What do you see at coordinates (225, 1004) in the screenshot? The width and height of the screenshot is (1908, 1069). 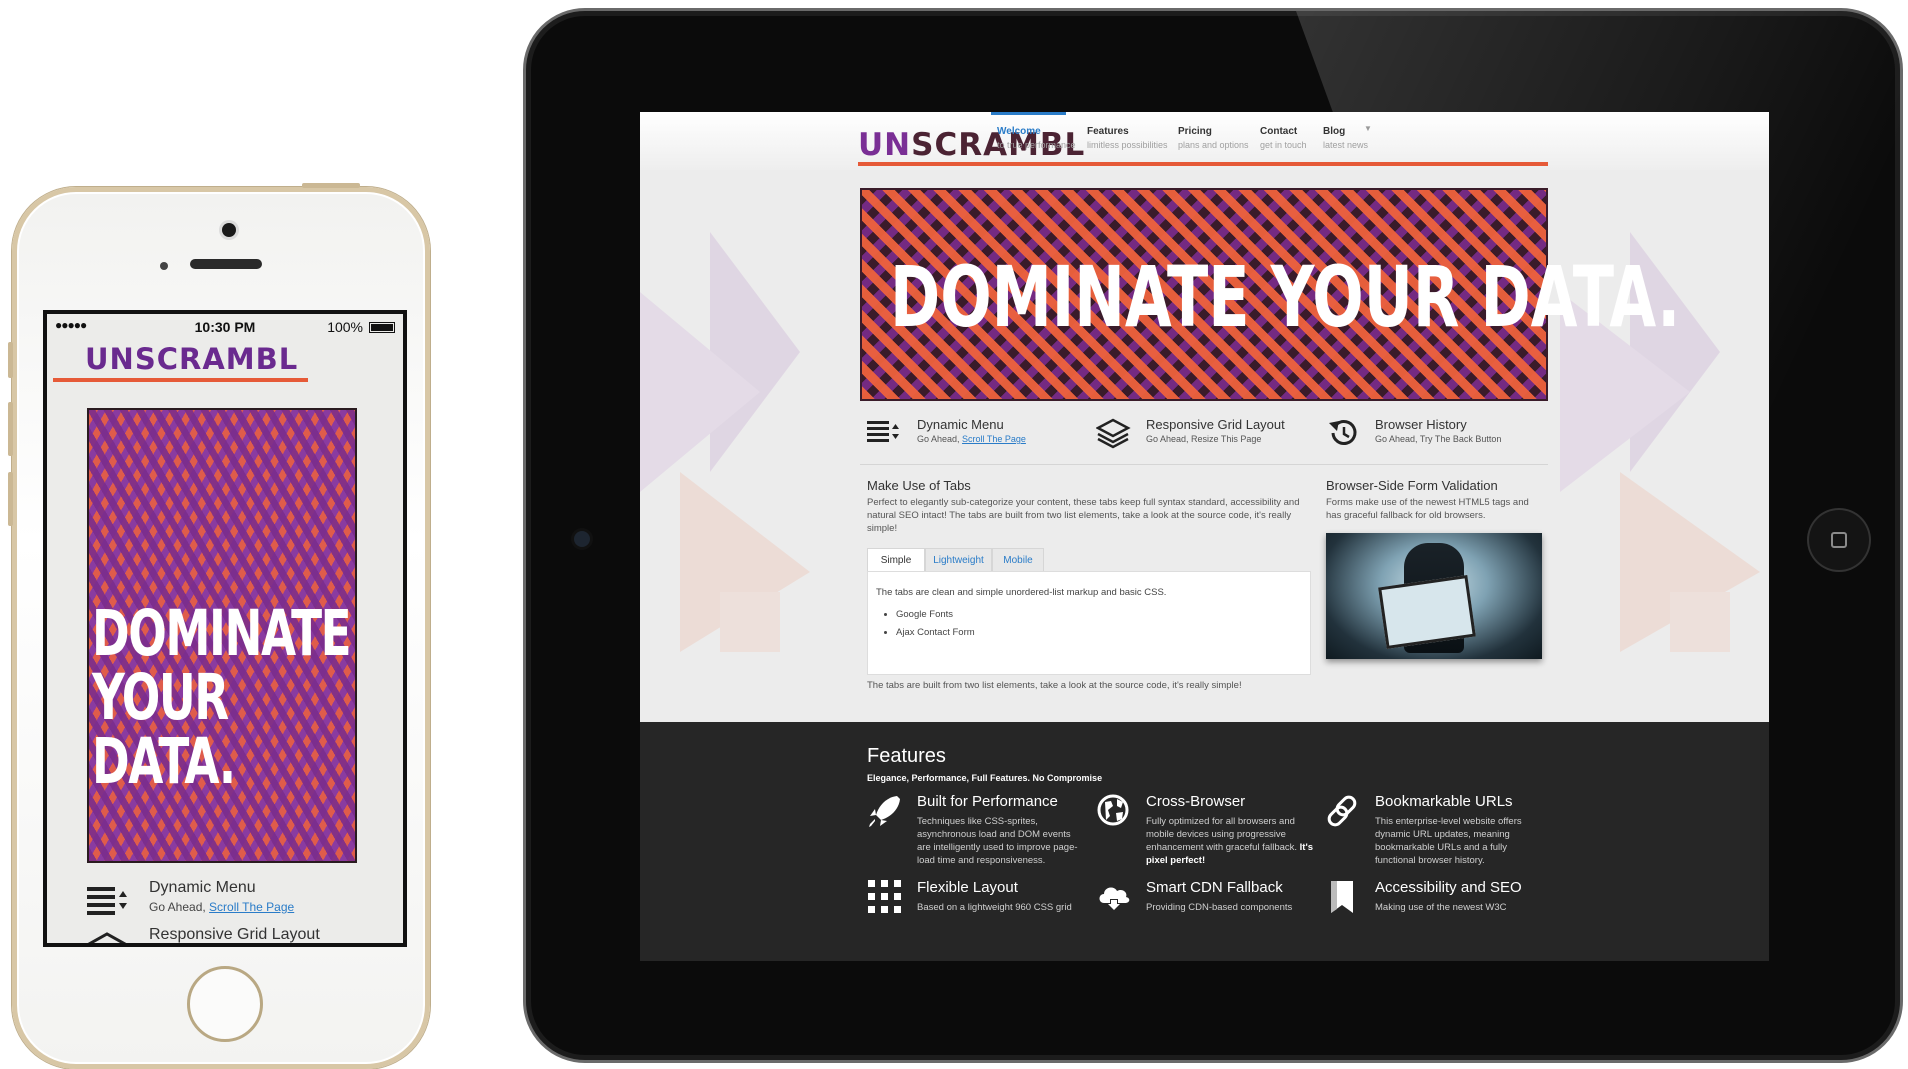 I see `phone-home-button` at bounding box center [225, 1004].